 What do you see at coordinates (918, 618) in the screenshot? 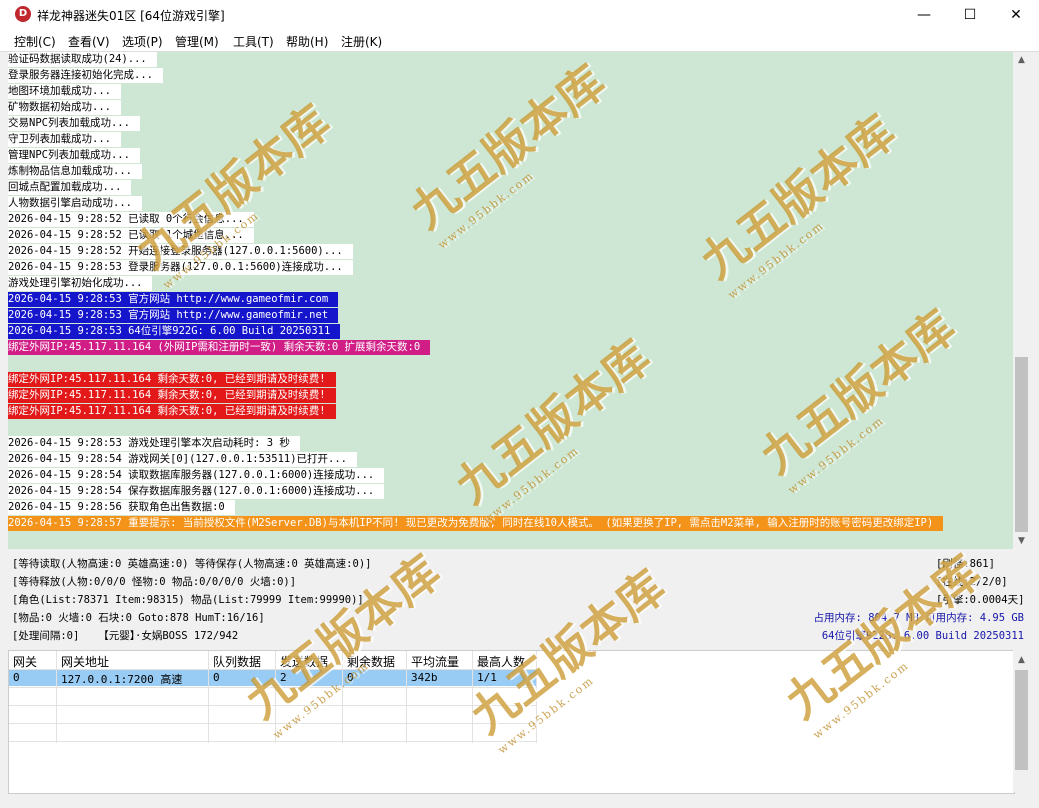
I see `status-memory: 占用内存: 804.7 MB 可用内存: 4.95 GB` at bounding box center [918, 618].